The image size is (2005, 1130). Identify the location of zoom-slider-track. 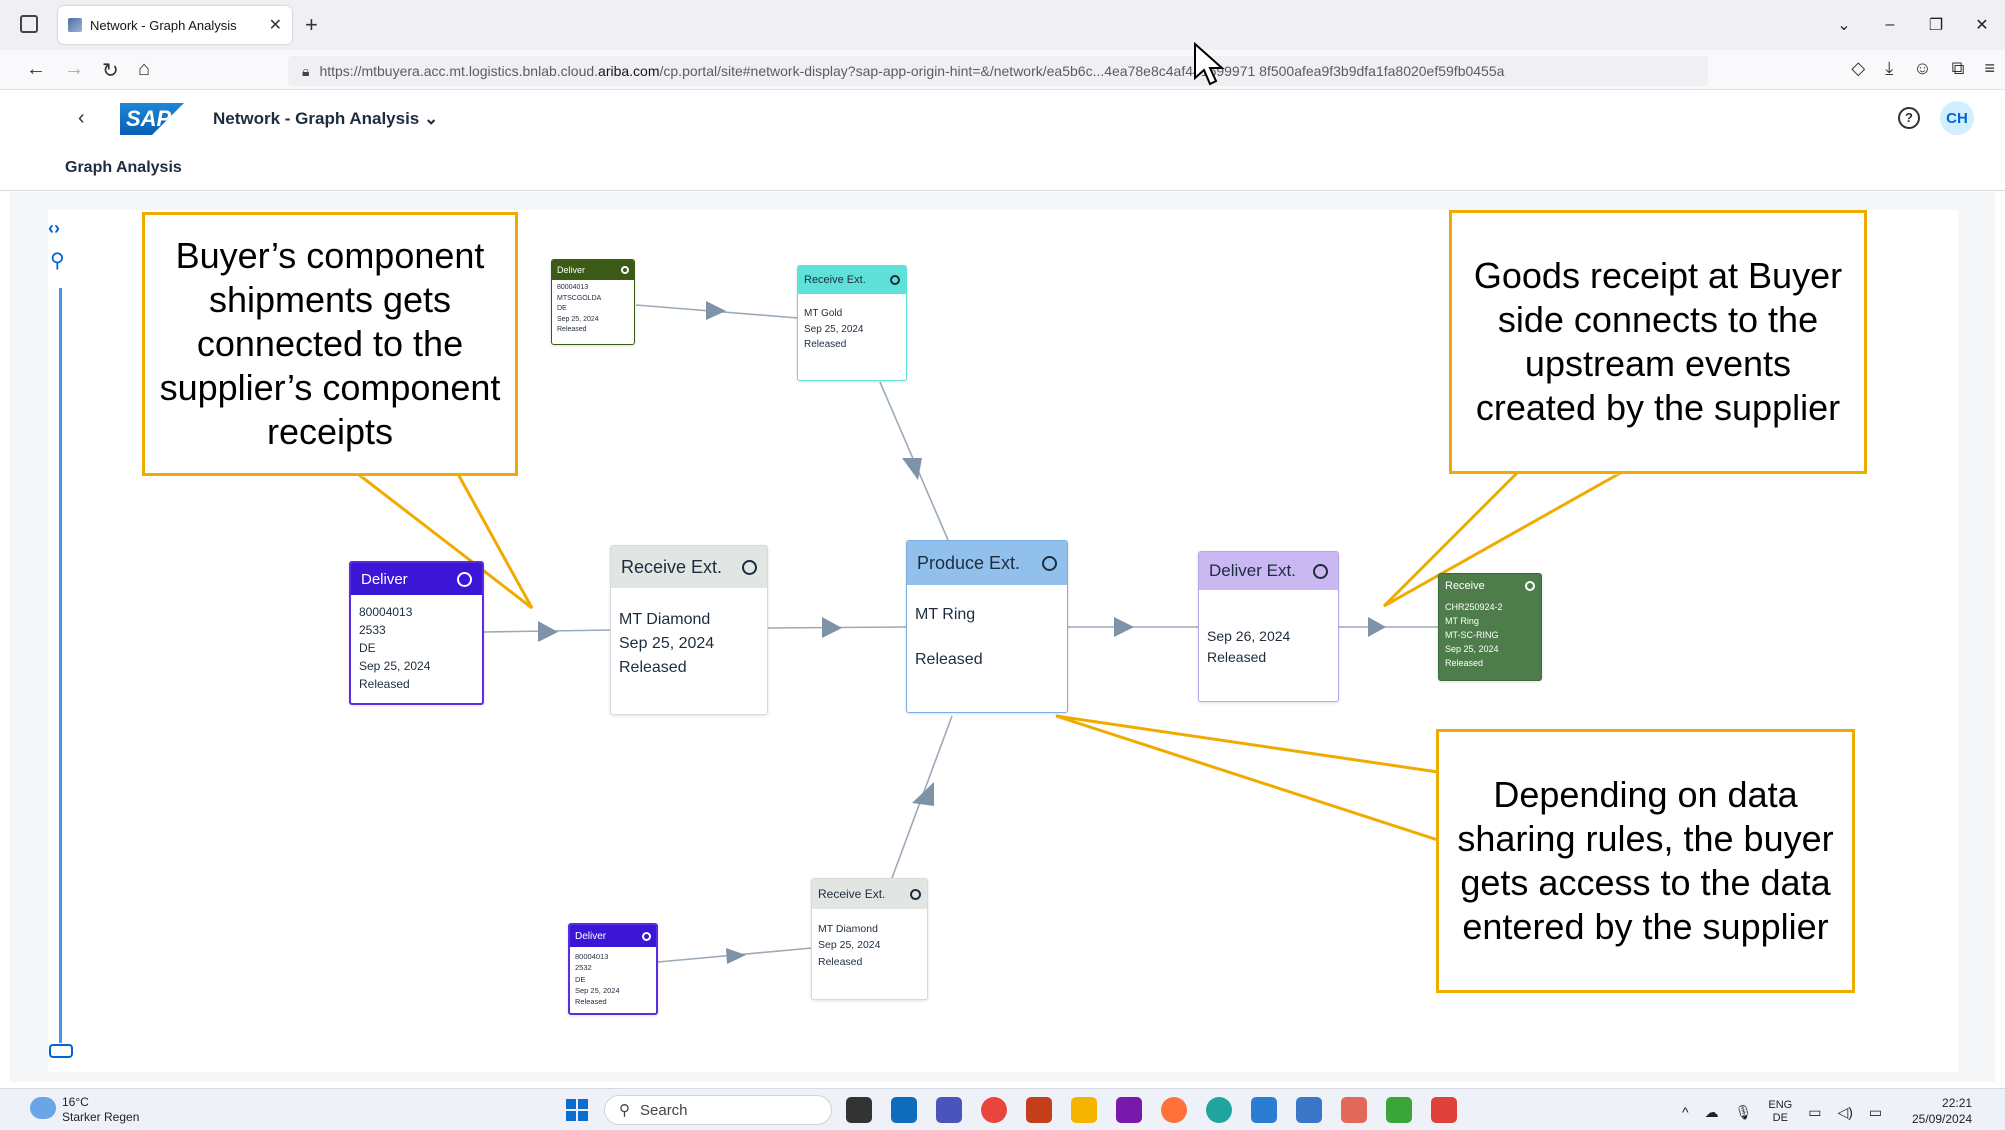
(60, 665).